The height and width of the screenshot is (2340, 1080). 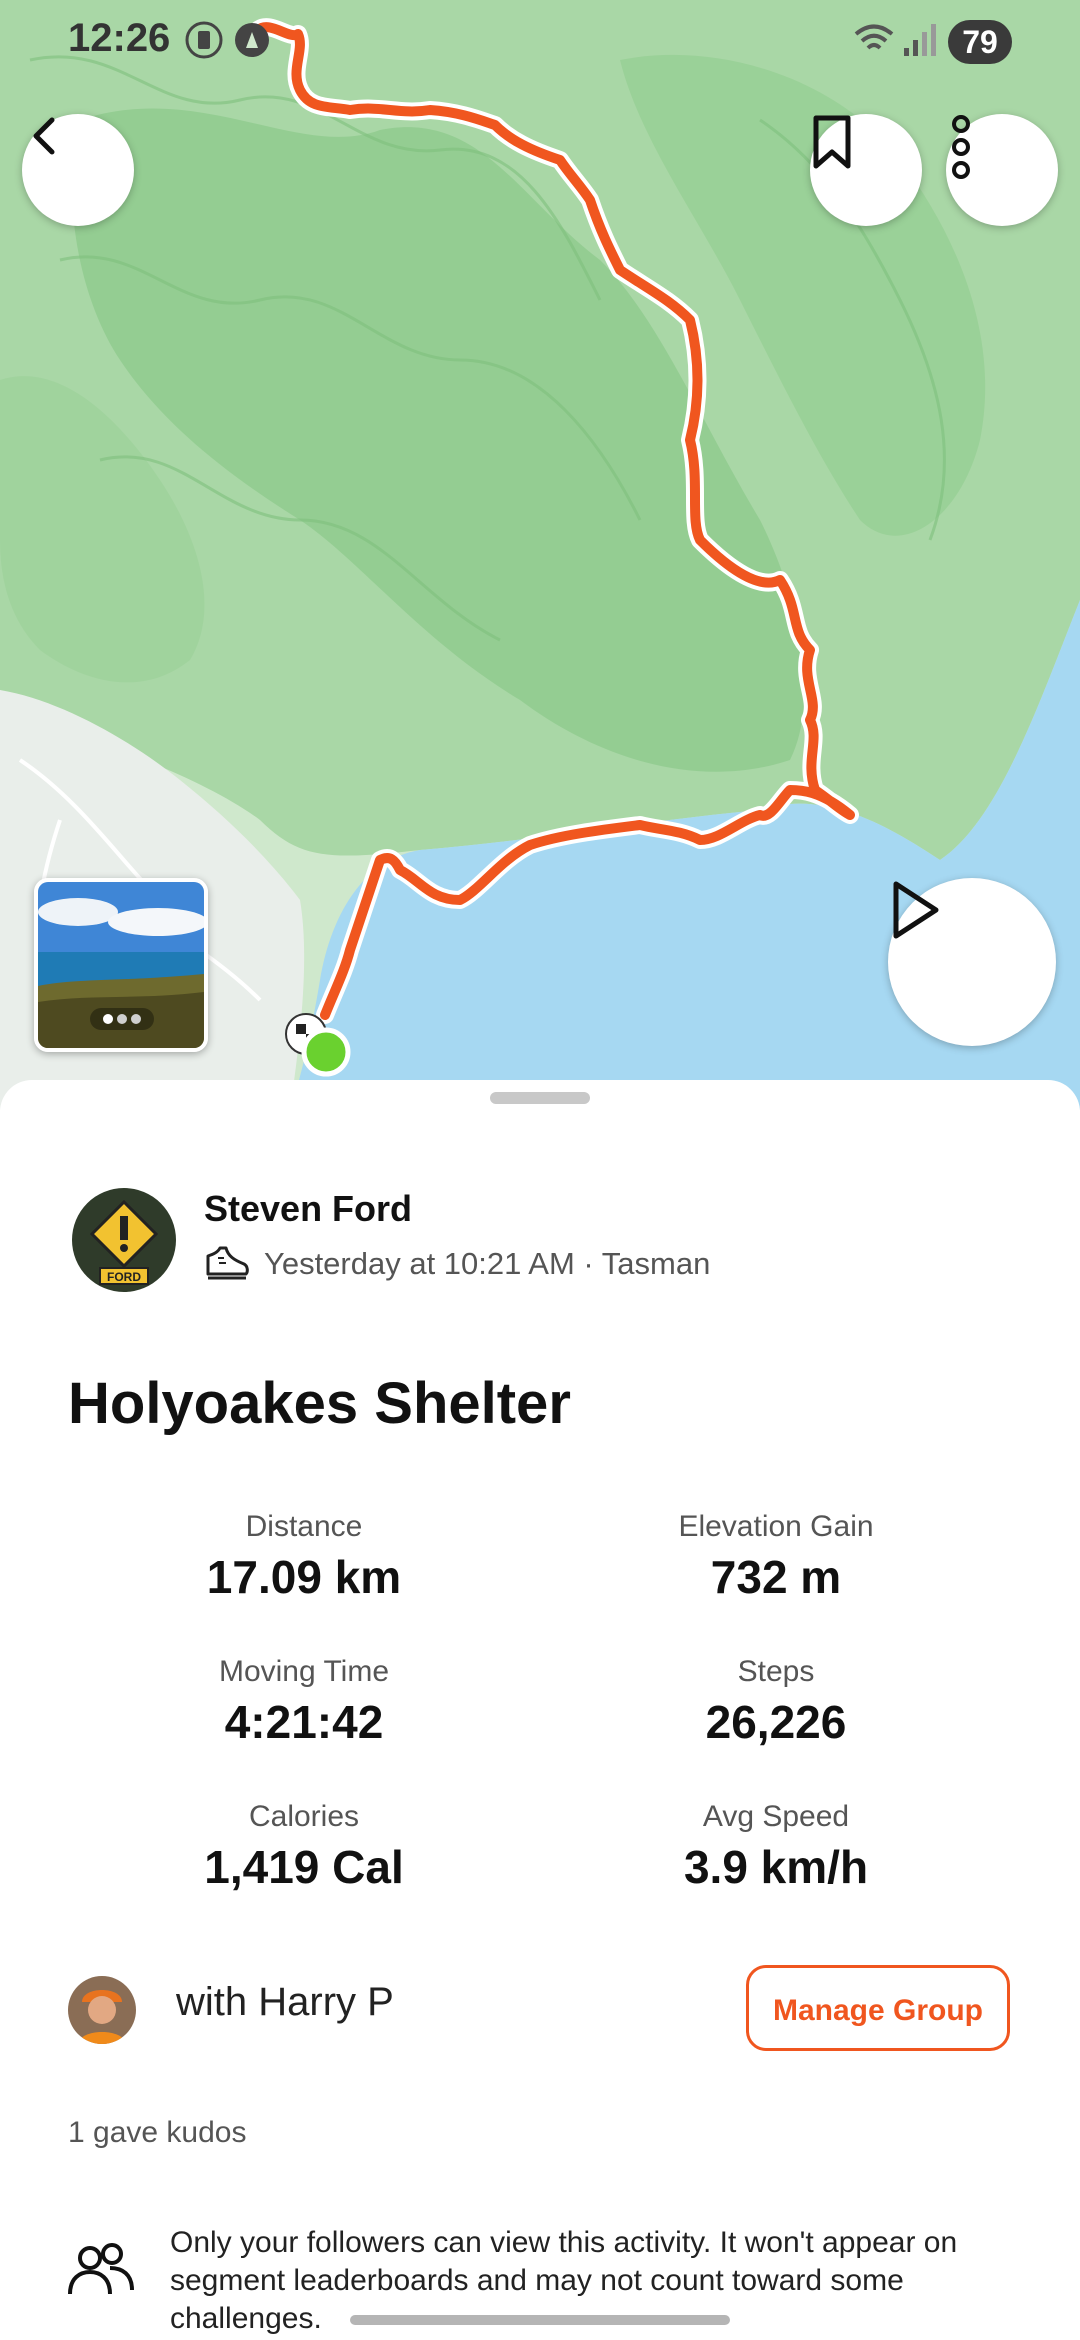 I want to click on stat-calories: Calories 1,419 Cal, so click(x=304, y=1847).